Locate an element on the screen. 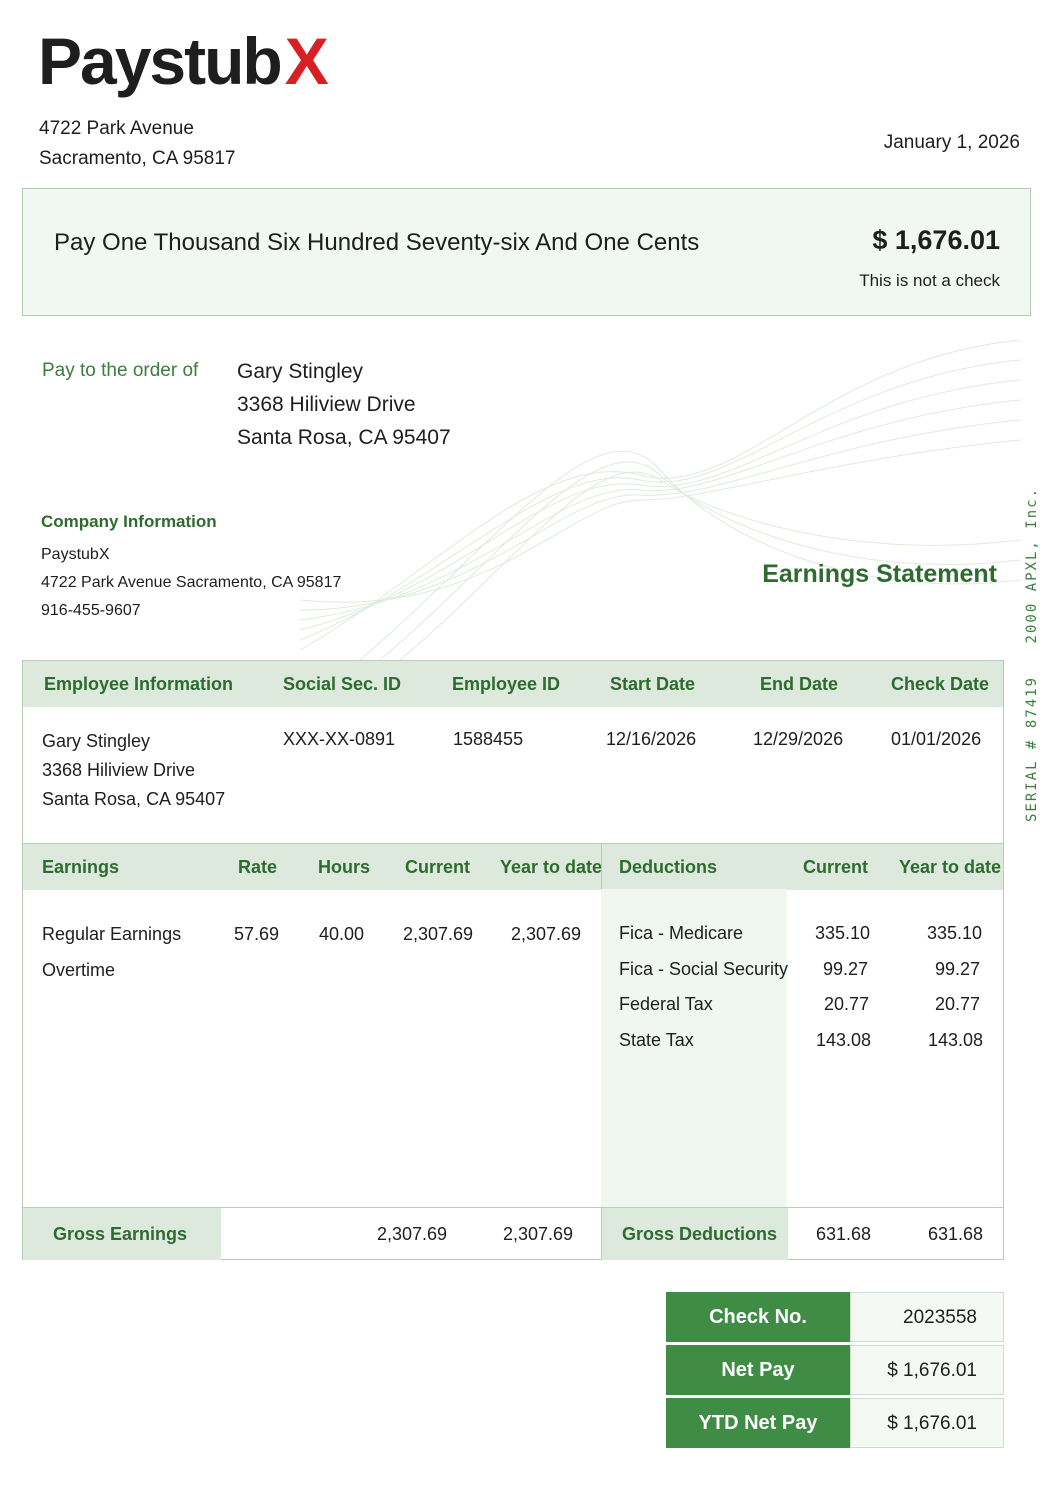 This screenshot has width=1055, height=1491. deduction-label-federal: Federal Tax is located at coordinates (666, 1004).